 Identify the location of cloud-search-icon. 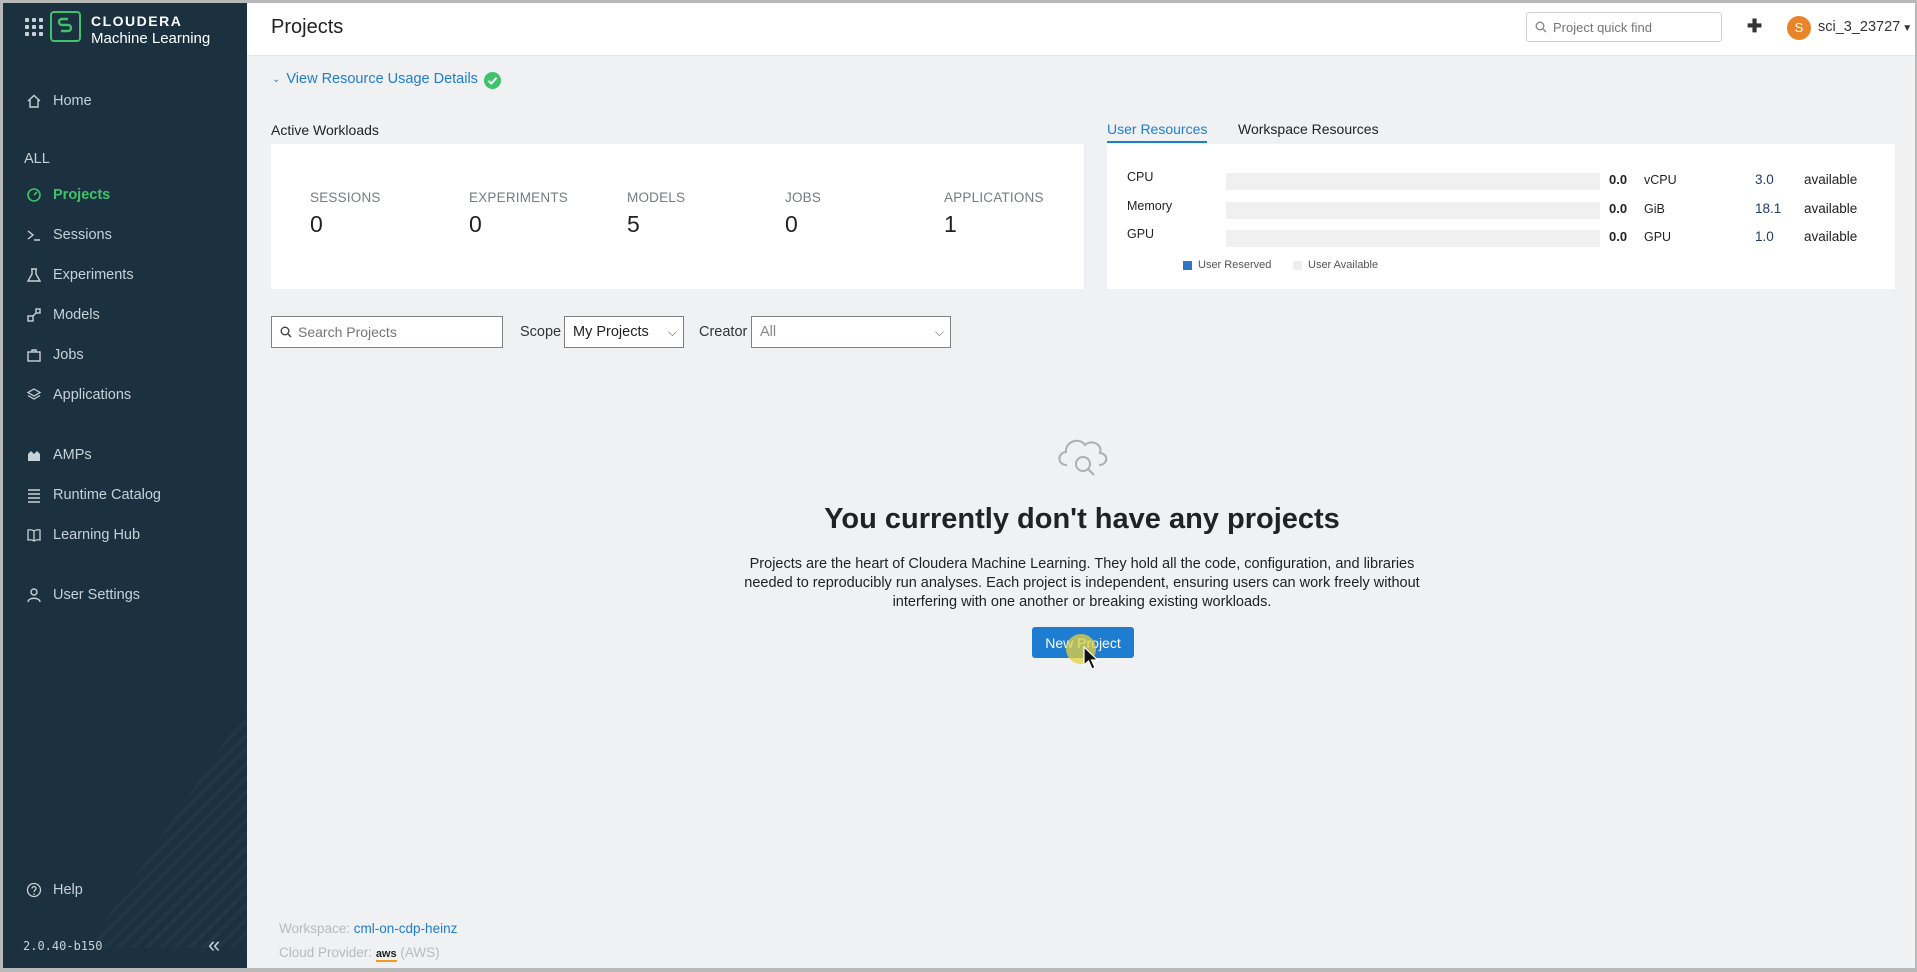
(1083, 457).